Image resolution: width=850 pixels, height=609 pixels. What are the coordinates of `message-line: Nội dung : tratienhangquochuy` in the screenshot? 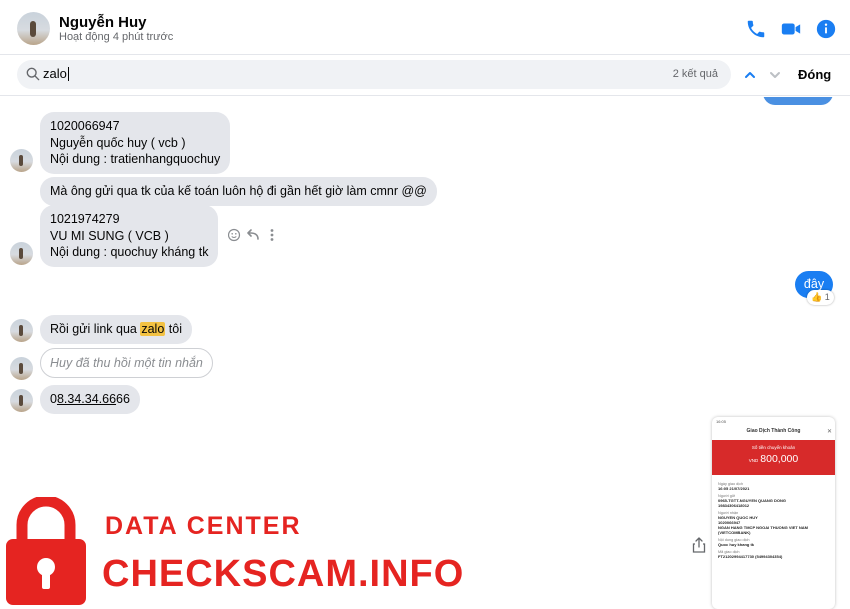 It's located at (135, 159).